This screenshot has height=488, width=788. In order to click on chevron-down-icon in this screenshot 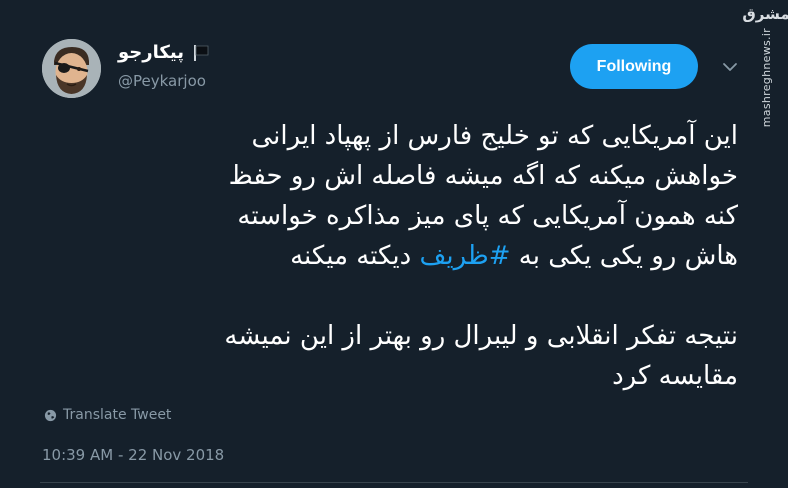, I will do `click(730, 67)`.